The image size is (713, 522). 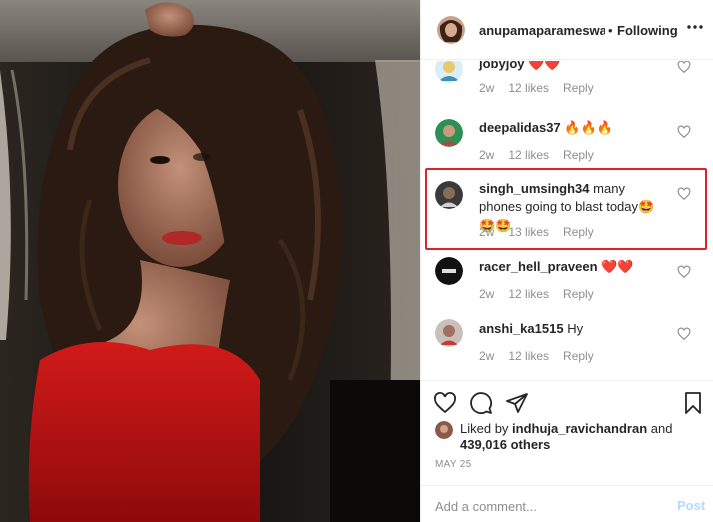 What do you see at coordinates (517, 403) in the screenshot?
I see `share-plane-icon` at bounding box center [517, 403].